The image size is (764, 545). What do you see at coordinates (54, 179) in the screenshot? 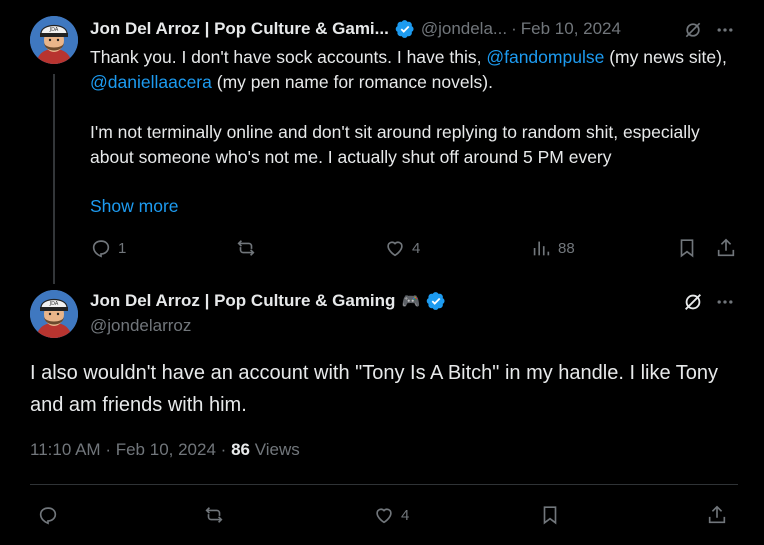
I see `thread-connector-line` at bounding box center [54, 179].